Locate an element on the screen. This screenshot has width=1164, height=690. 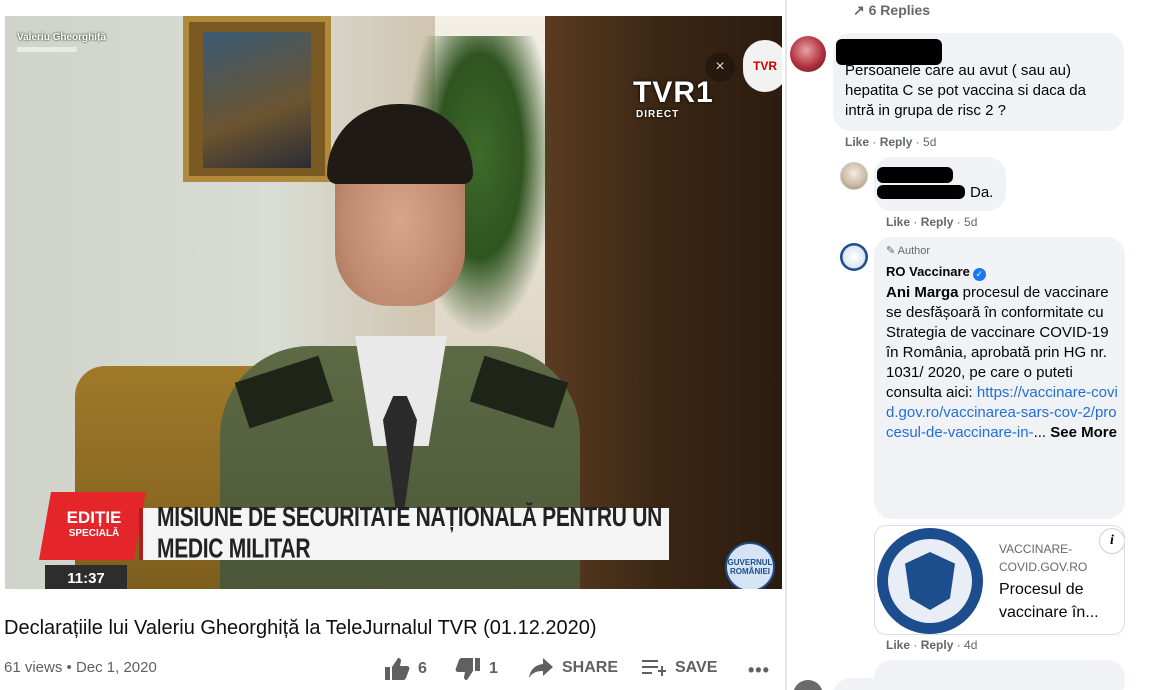
video-scene-painting is located at coordinates (257, 99).